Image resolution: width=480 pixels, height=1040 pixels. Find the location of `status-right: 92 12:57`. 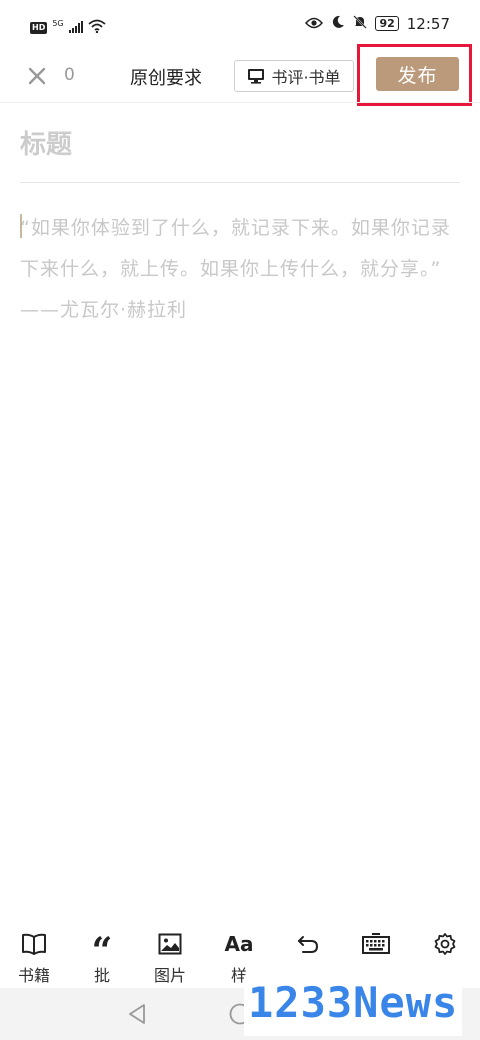

status-right: 92 12:57 is located at coordinates (377, 23).